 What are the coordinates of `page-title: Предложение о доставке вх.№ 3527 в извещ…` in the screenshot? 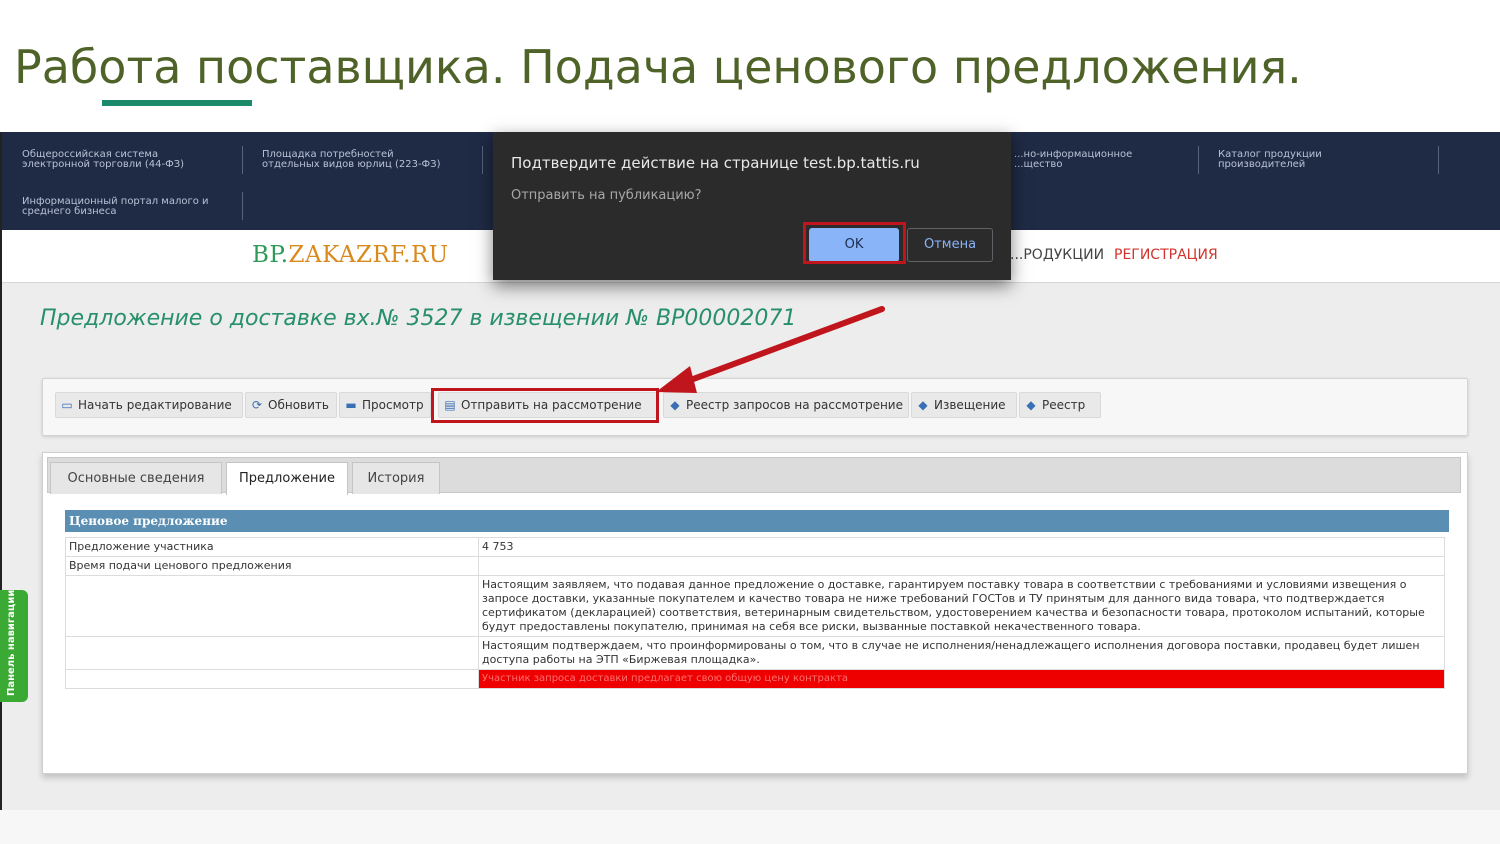 It's located at (418, 318).